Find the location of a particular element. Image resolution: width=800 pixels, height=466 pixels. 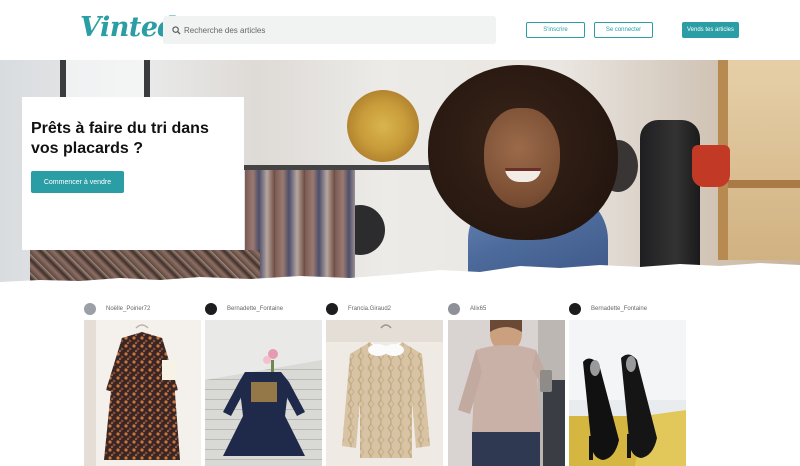

sell-items-button: Vends tes articles is located at coordinates (710, 30).